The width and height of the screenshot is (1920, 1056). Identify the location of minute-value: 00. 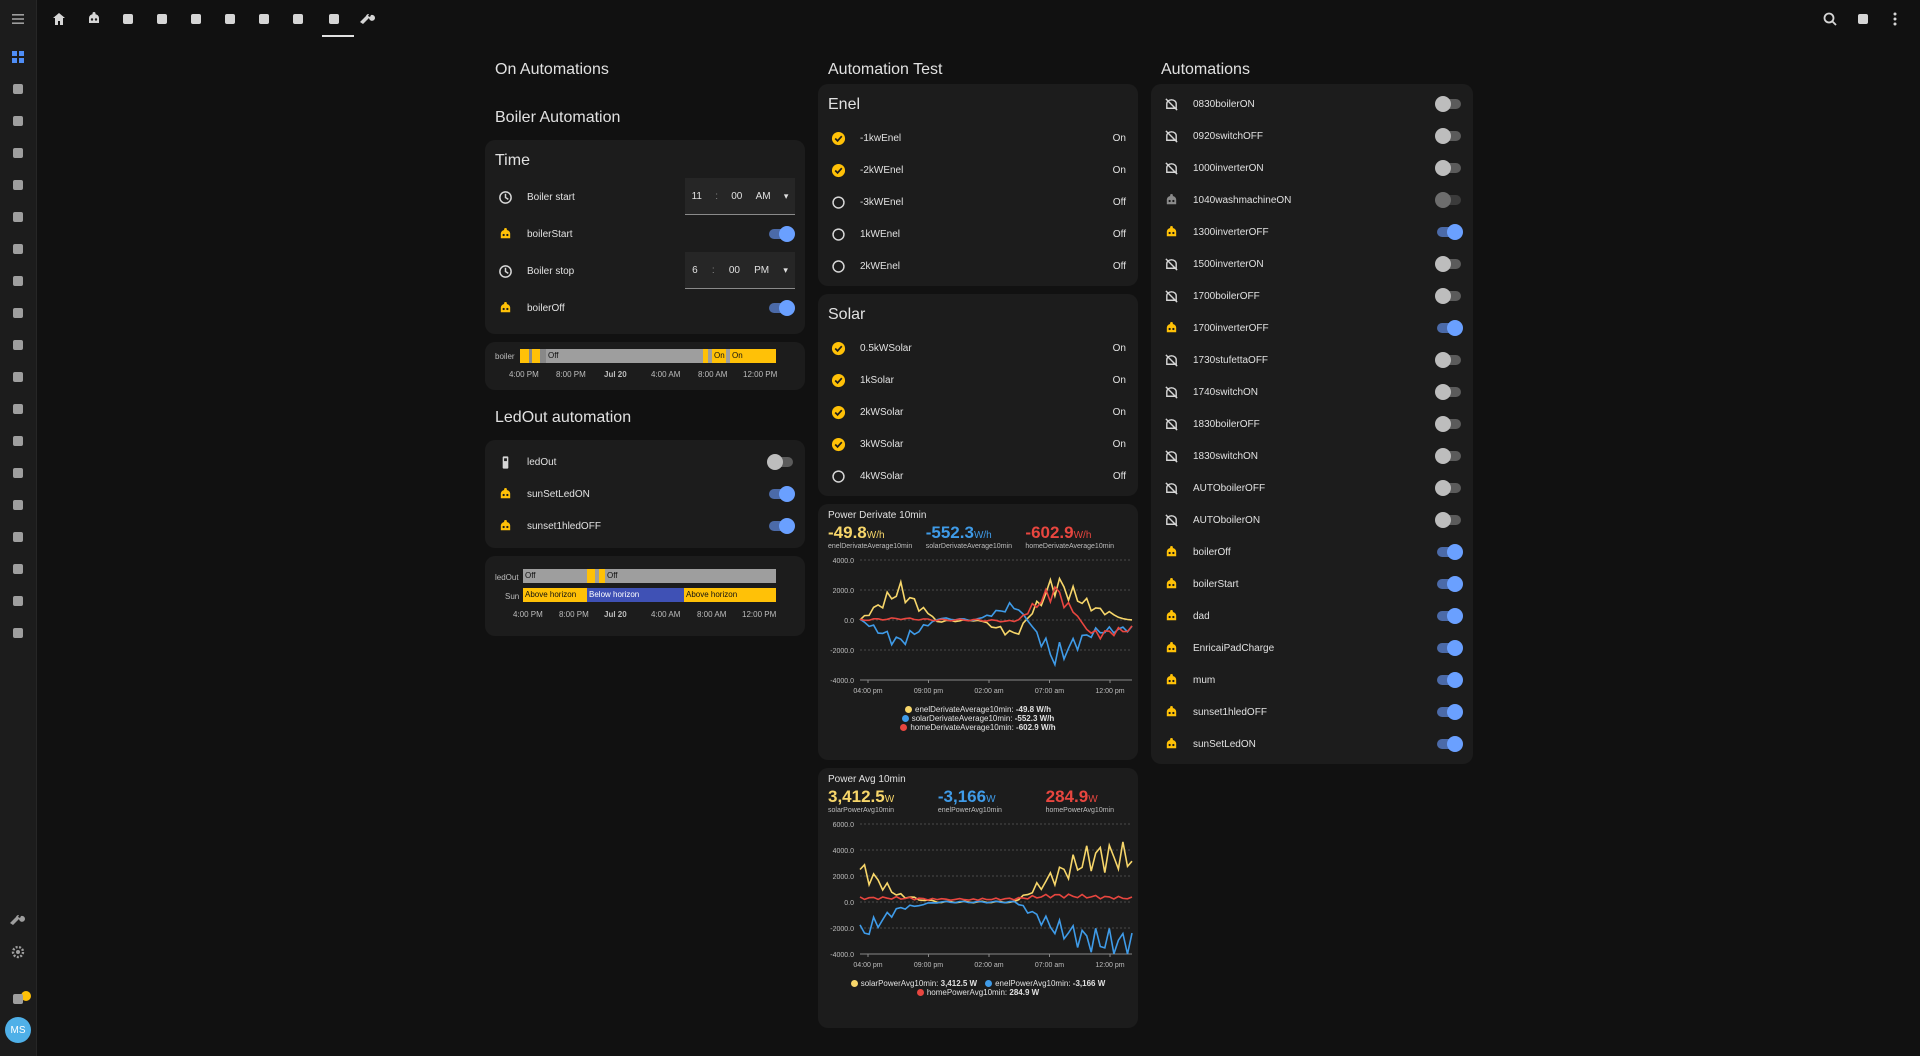
(734, 270).